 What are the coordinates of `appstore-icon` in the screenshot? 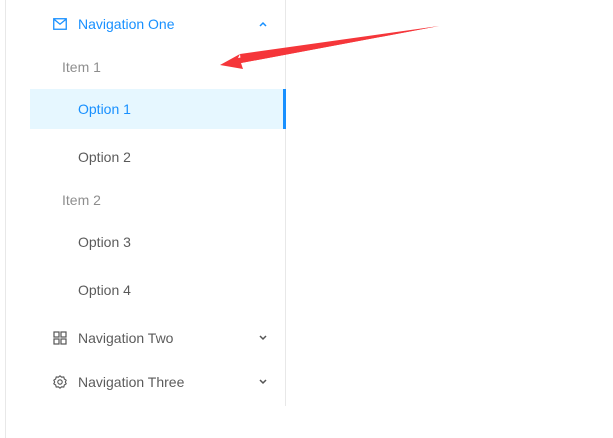 It's located at (60, 338).